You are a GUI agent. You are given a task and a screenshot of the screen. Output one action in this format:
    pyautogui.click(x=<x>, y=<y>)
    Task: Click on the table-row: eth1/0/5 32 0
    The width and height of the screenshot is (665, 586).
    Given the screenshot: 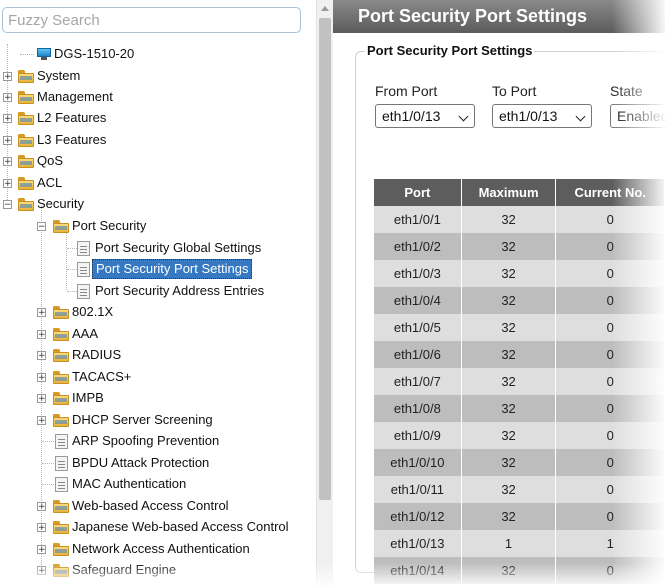 What is the action you would take?
    pyautogui.click(x=519, y=327)
    